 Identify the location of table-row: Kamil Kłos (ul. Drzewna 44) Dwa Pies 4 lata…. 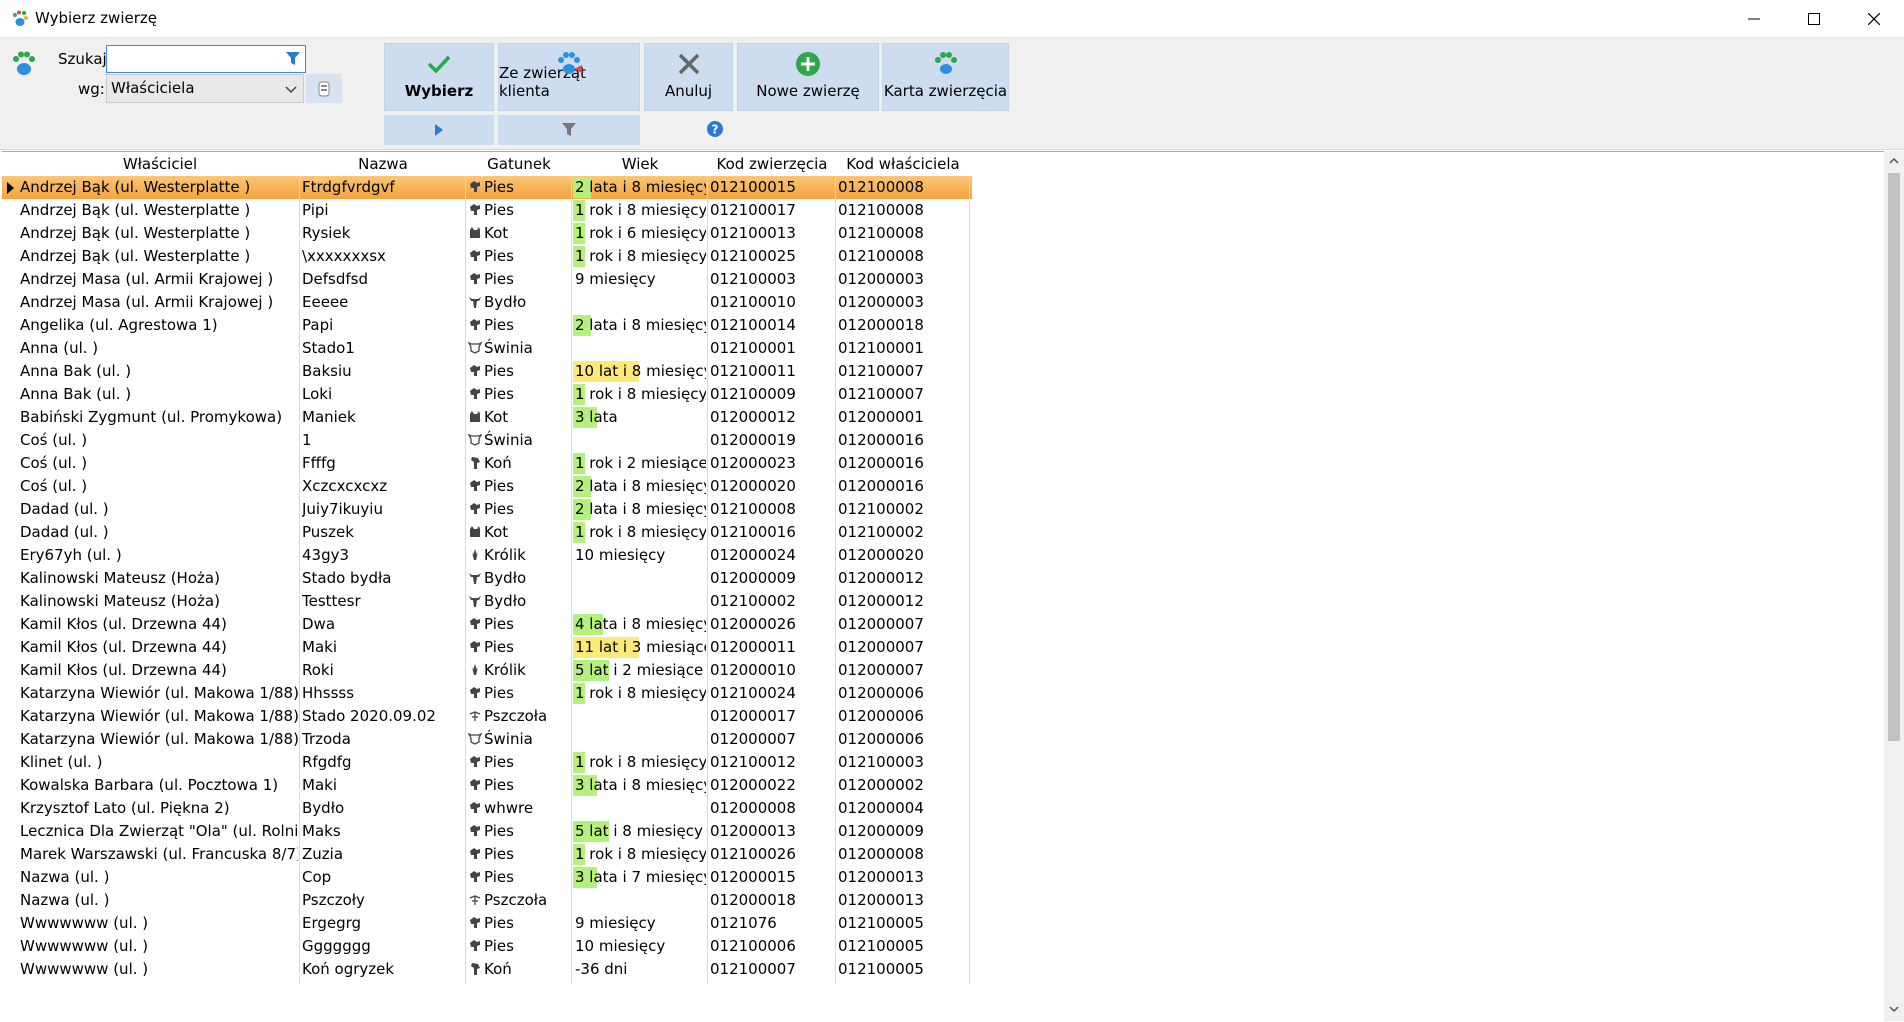
(487, 624).